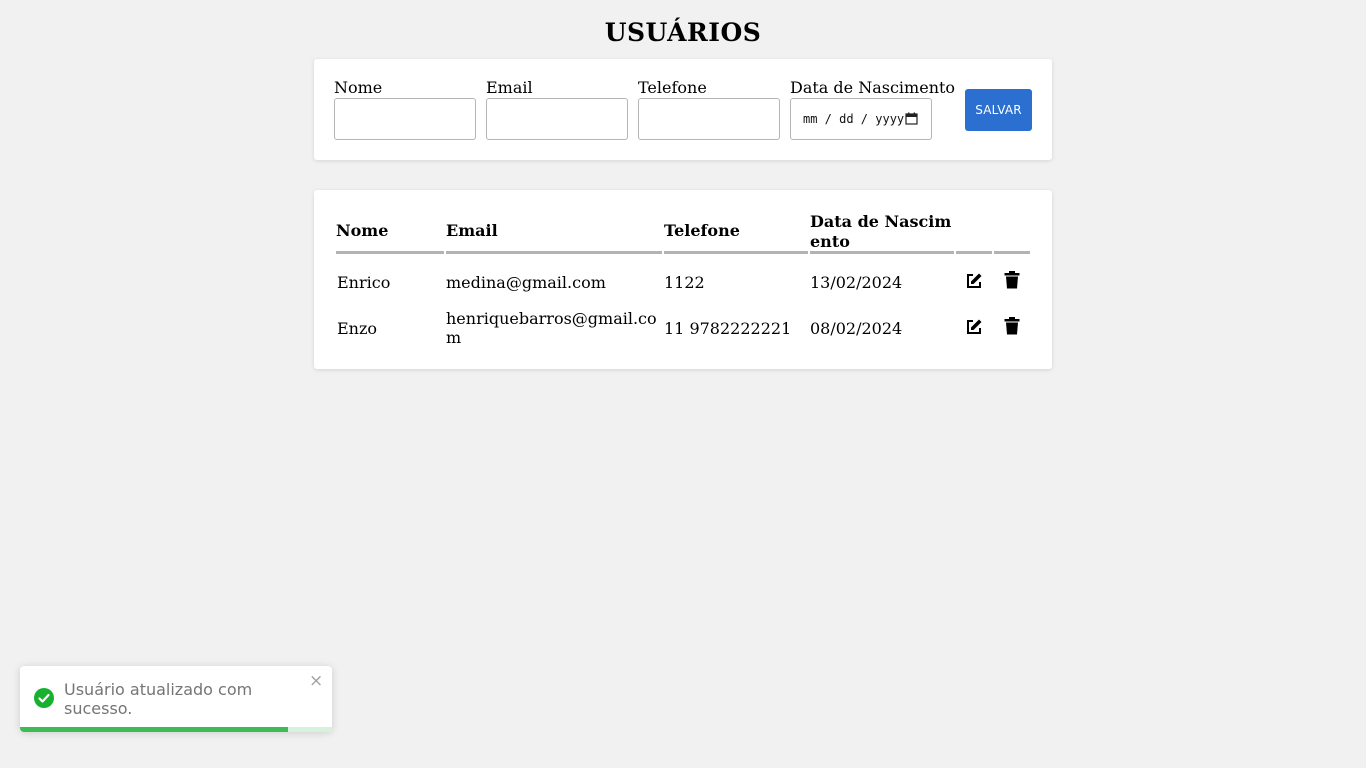 The width and height of the screenshot is (1366, 768). I want to click on success-toast: Usuário atualizado com sucesso. ×, so click(176, 699).